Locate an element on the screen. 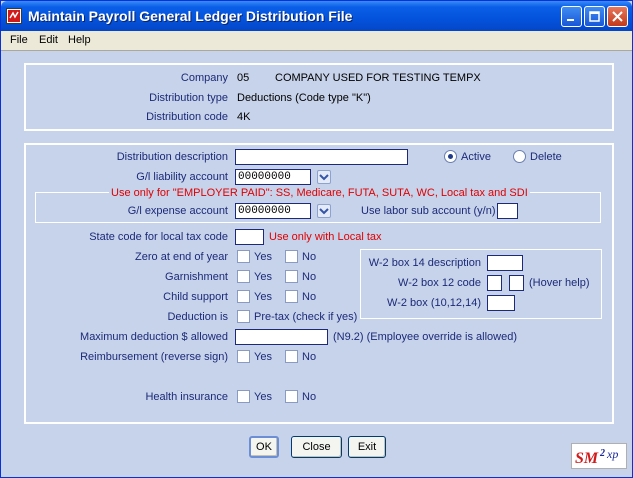 The width and height of the screenshot is (633, 478). expense-lookup-dropdown is located at coordinates (324, 211).